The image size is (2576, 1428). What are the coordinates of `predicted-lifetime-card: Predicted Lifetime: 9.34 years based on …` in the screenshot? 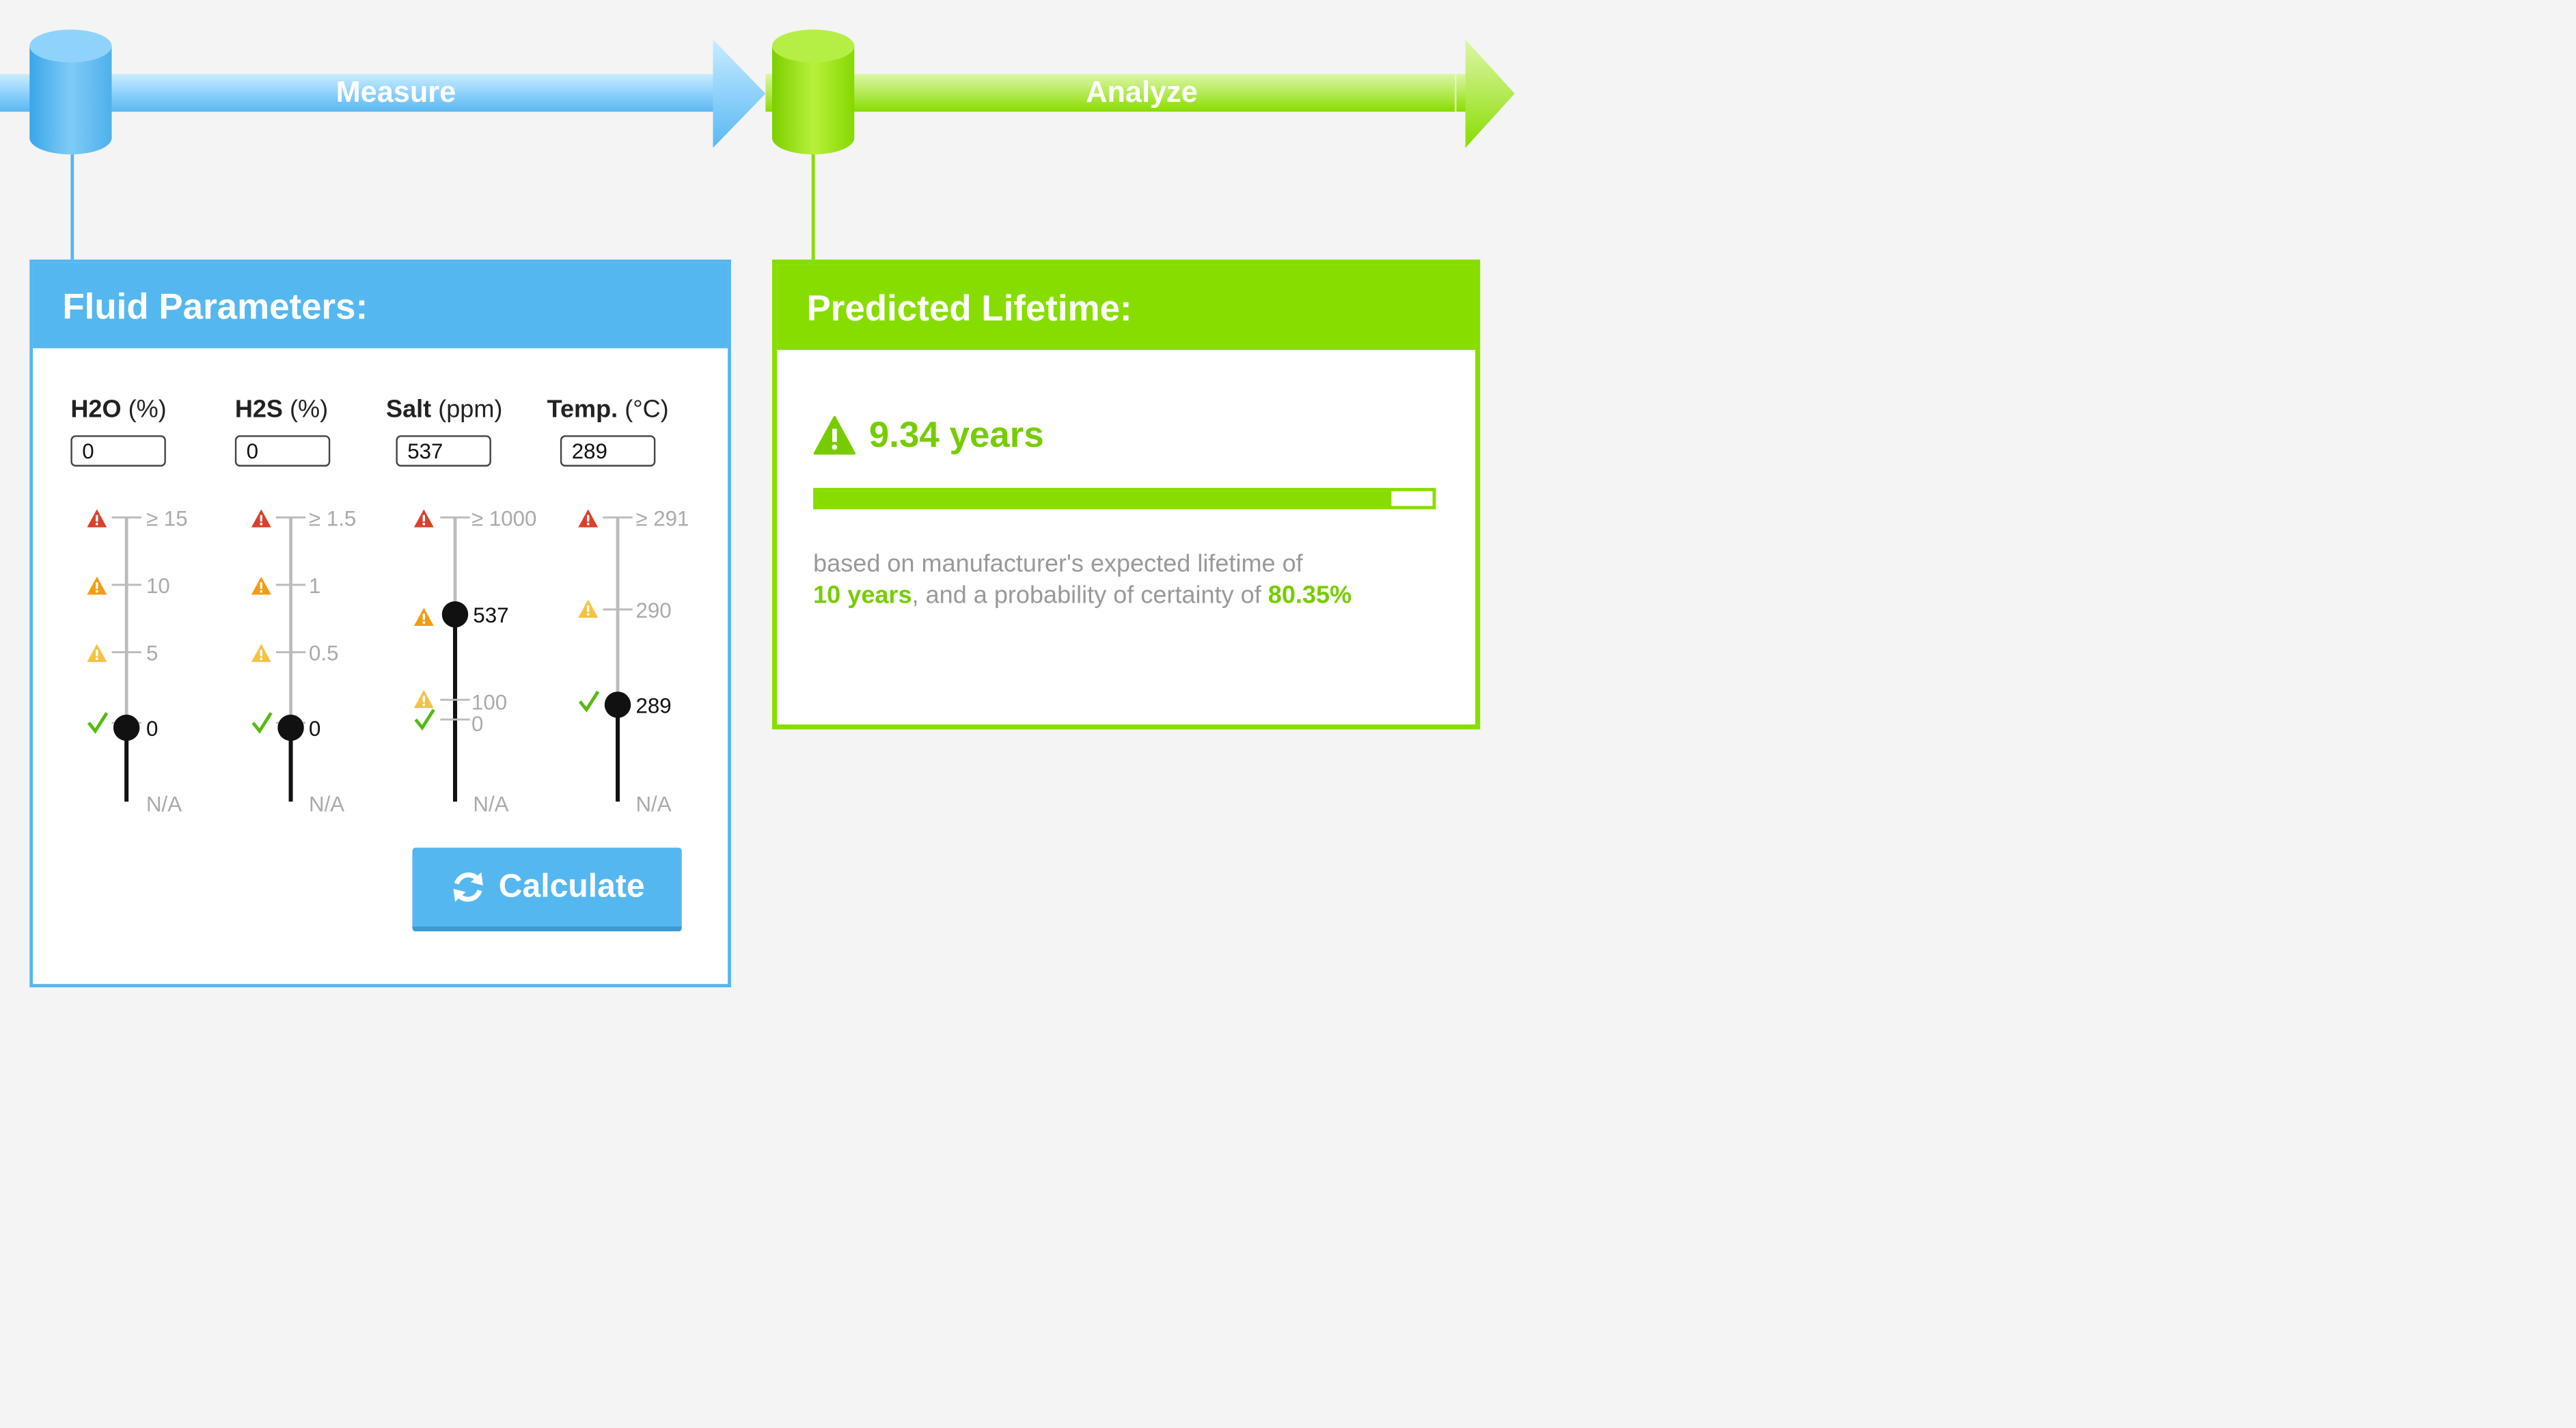 It's located at (1126, 494).